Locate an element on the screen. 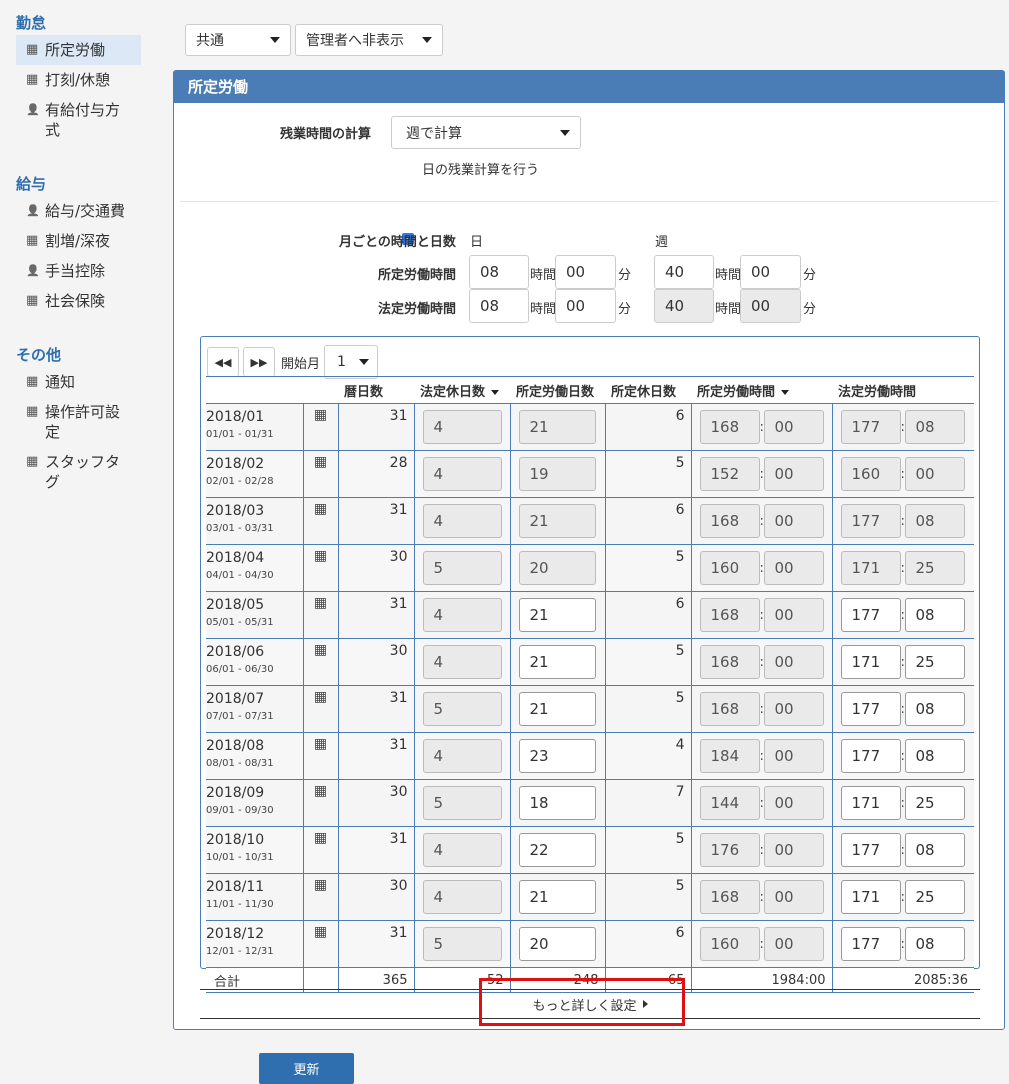  scheduled-week-hours-input: 40 is located at coordinates (684, 272).